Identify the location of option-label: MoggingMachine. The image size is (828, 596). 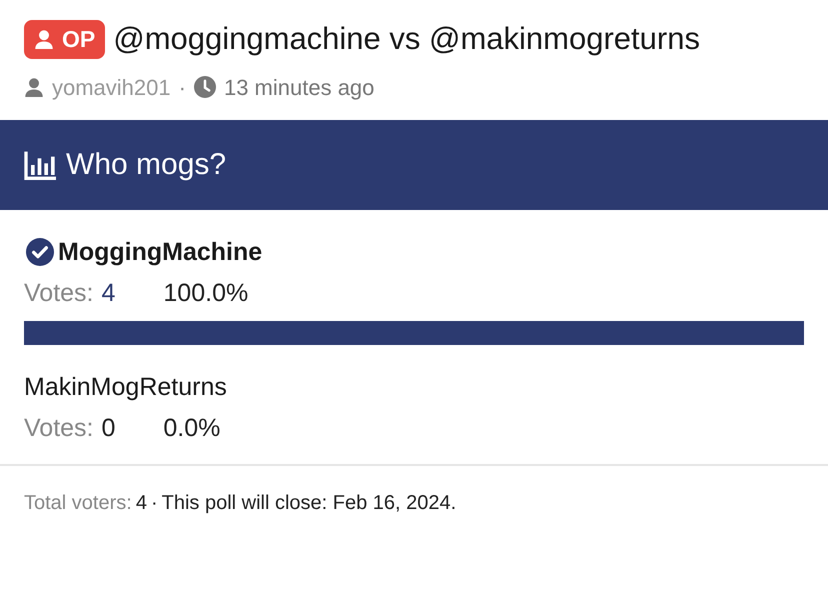
(160, 252).